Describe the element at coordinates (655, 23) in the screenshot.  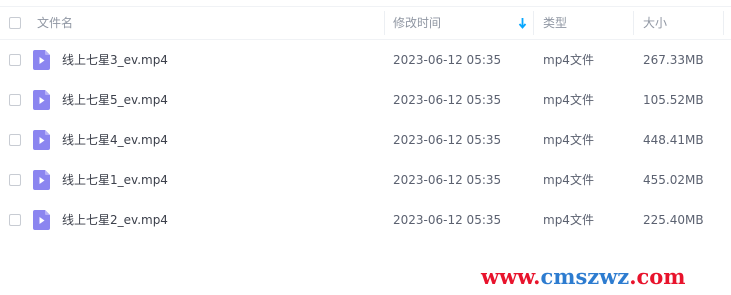
I see `column-header-size: 大小` at that location.